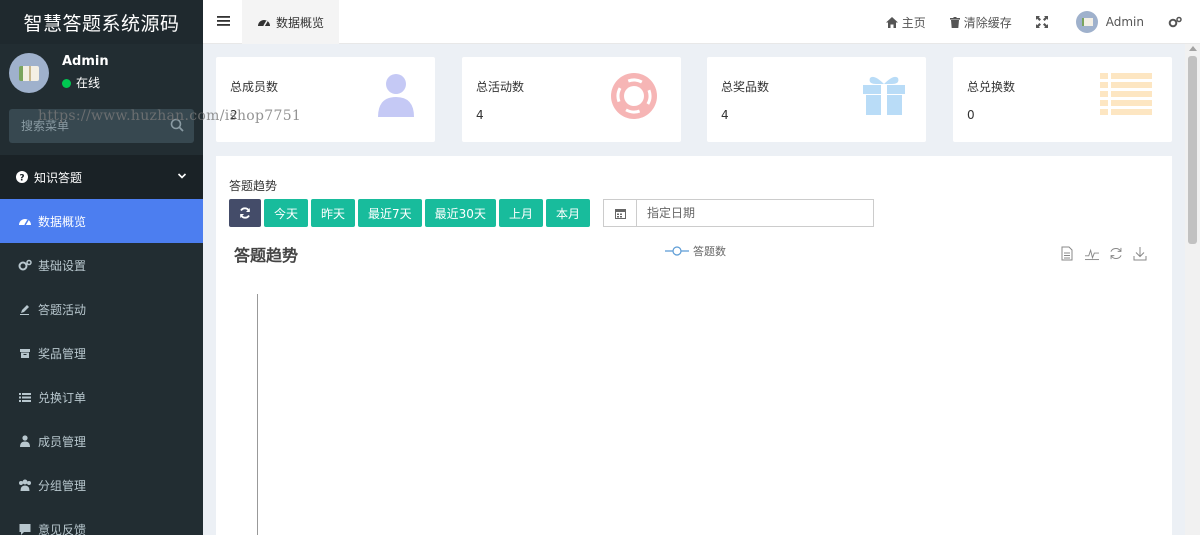 This screenshot has width=1200, height=535. Describe the element at coordinates (62, 265) in the screenshot. I see `sidebar-item-label: 基础设置` at that location.